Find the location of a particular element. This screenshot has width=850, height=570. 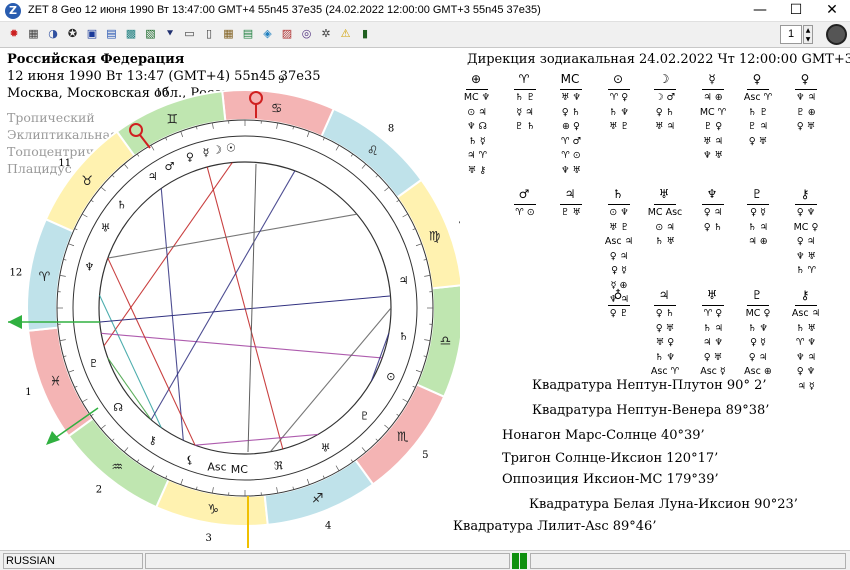

direction-column-head: ♇ is located at coordinates (757, 295).